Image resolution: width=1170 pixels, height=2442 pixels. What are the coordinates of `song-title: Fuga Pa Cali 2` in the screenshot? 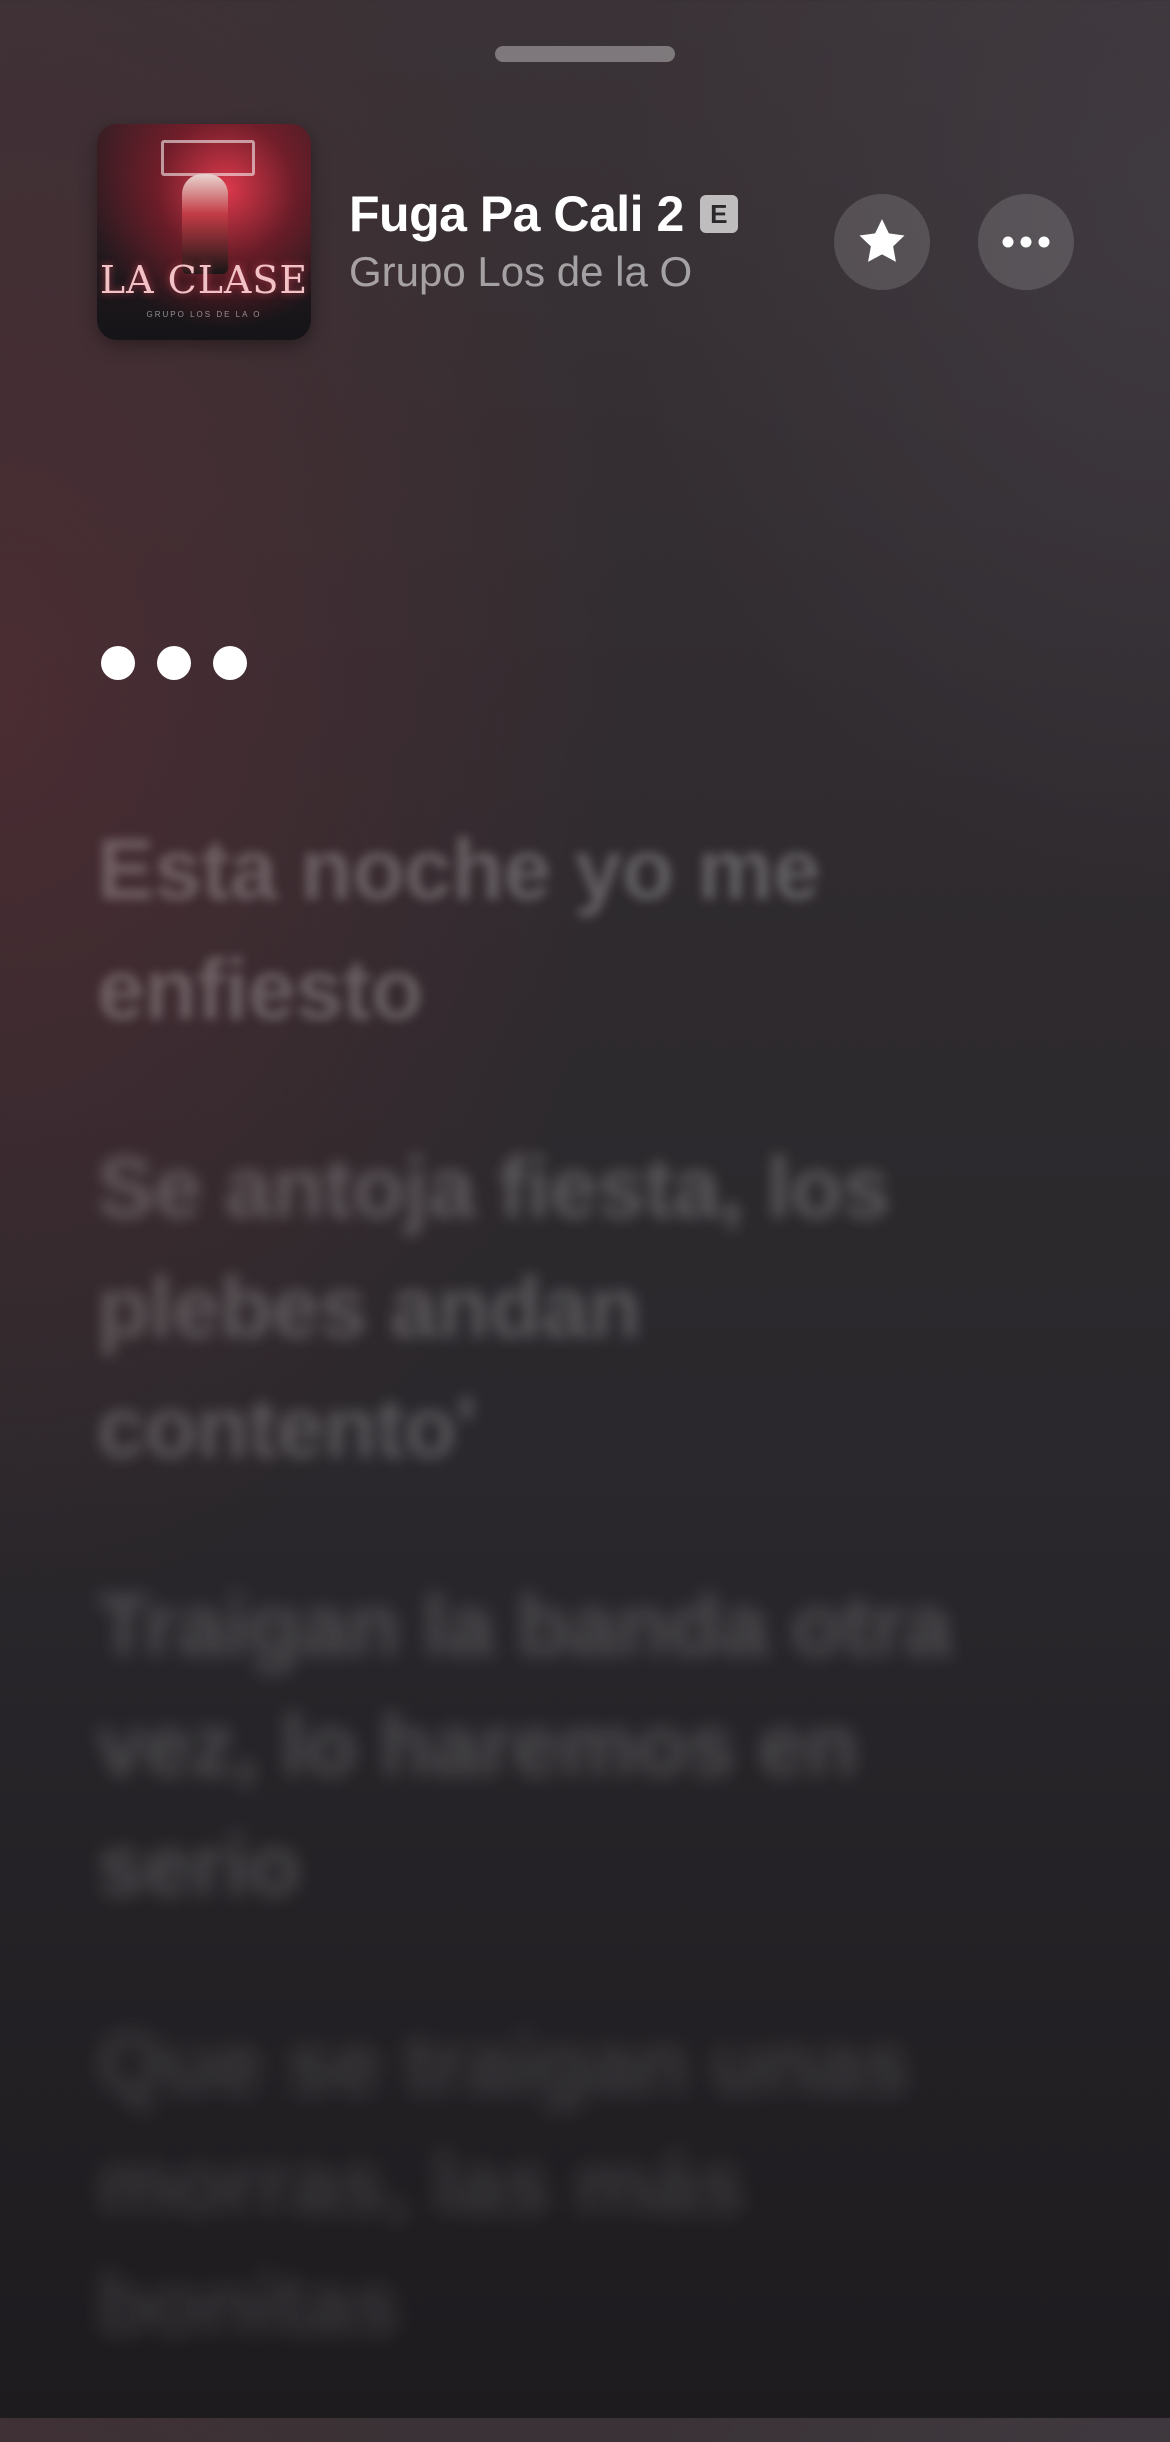 It's located at (516, 214).